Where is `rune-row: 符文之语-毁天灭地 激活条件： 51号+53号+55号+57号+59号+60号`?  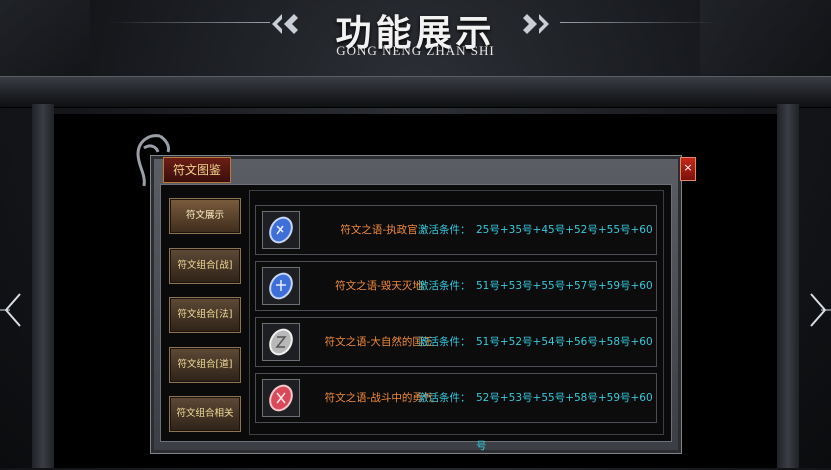
rune-row: 符文之语-毁天灭地 激活条件： 51号+53号+55号+57号+59号+60号 is located at coordinates (456, 300).